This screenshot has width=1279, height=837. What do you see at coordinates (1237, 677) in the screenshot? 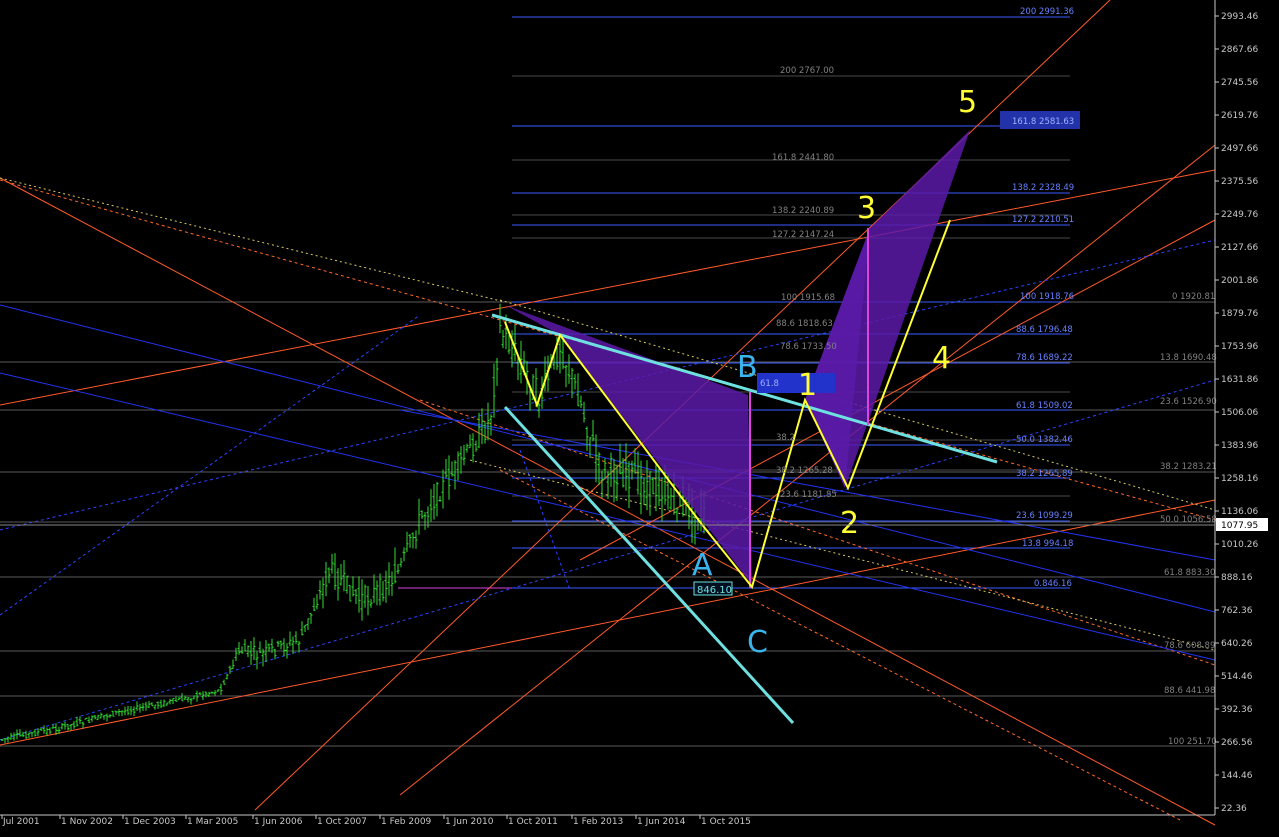
I see `price-tick-label: 514.46` at bounding box center [1237, 677].